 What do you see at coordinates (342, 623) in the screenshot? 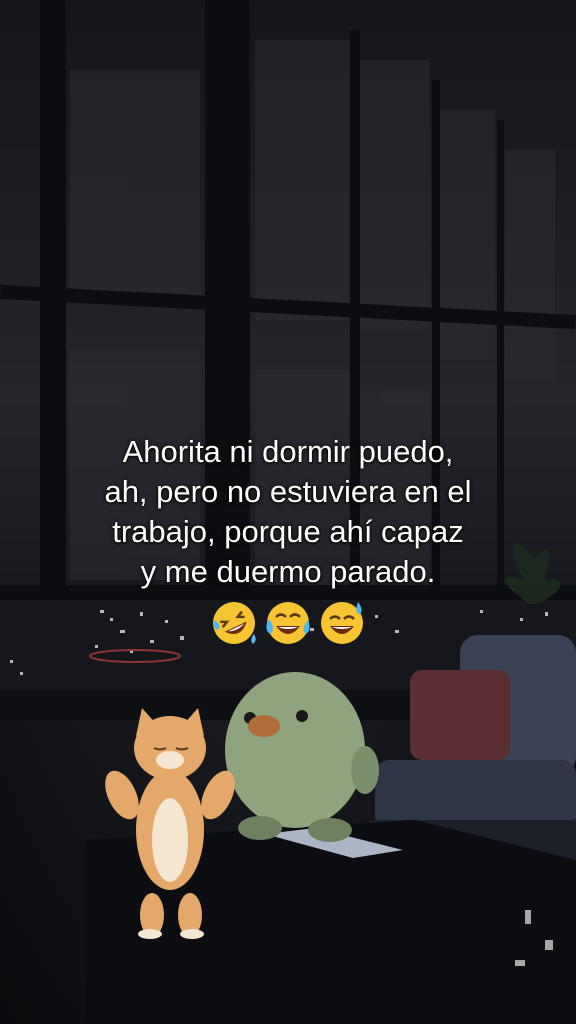
I see `grinning-sweat-emoji-icon` at bounding box center [342, 623].